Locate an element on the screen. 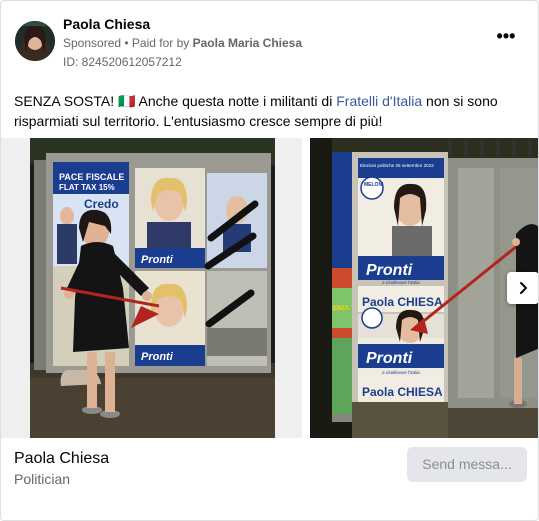 The height and width of the screenshot is (521, 539). footer-page-category: Politician is located at coordinates (42, 479).